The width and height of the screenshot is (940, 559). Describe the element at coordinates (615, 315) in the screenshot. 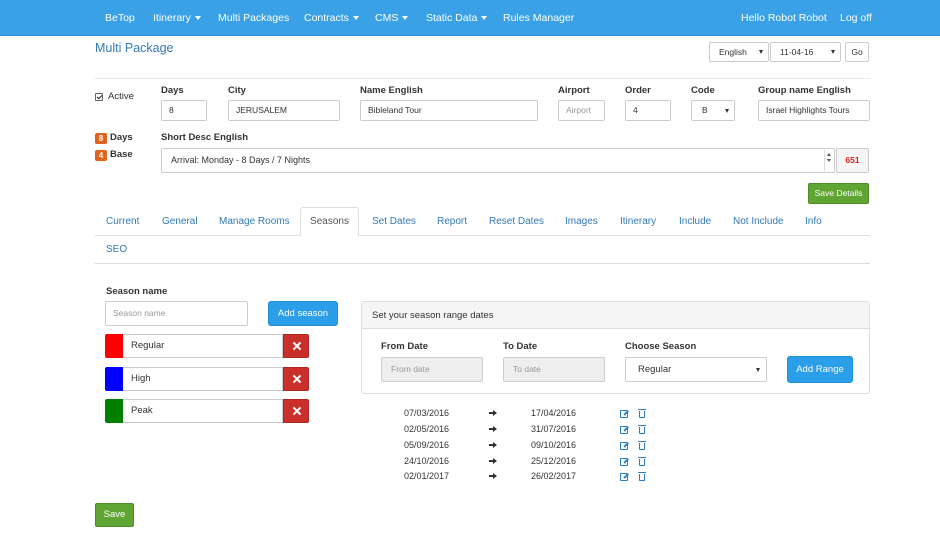

I see `panel-heading: Set your season range dates` at that location.